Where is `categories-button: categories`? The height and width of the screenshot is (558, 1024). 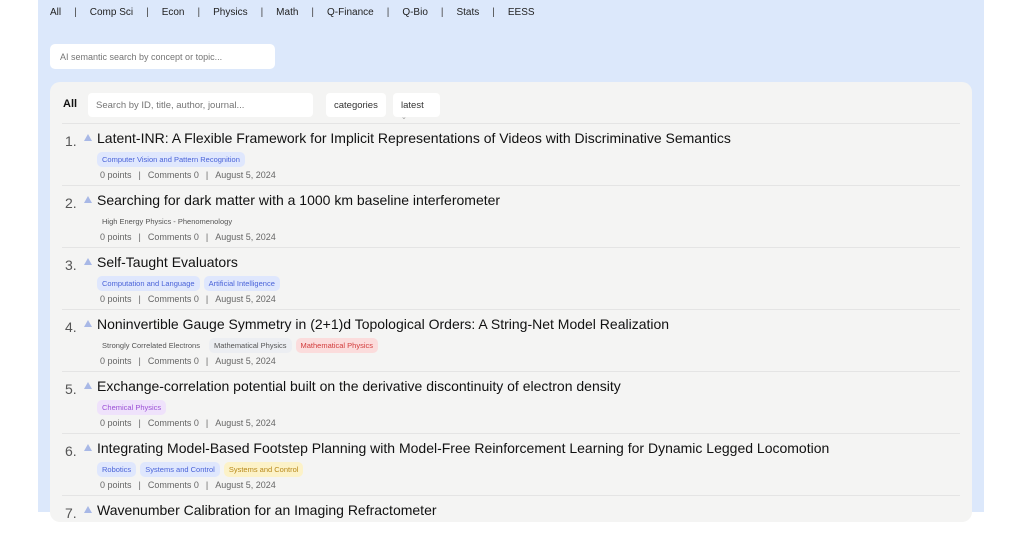
categories-button: categories is located at coordinates (356, 105).